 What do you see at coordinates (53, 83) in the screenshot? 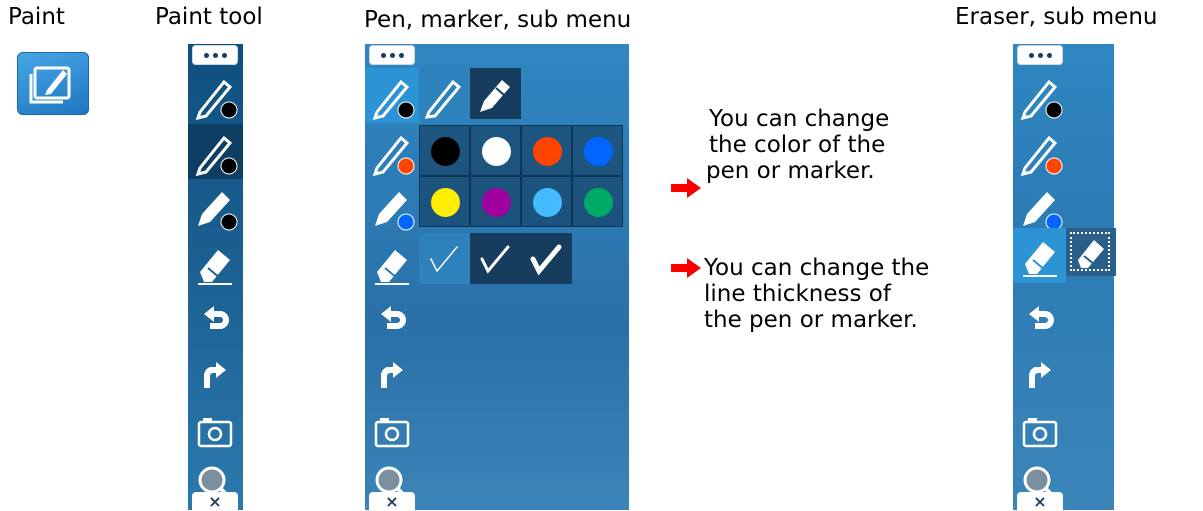
I see `paint-app-icon` at bounding box center [53, 83].